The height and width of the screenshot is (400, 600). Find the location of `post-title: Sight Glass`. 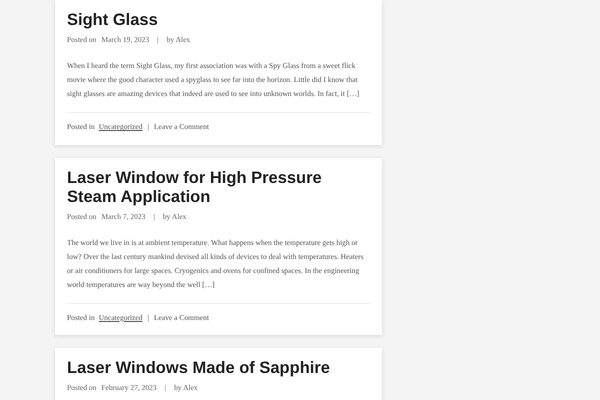

post-title: Sight Glass is located at coordinates (218, 20).